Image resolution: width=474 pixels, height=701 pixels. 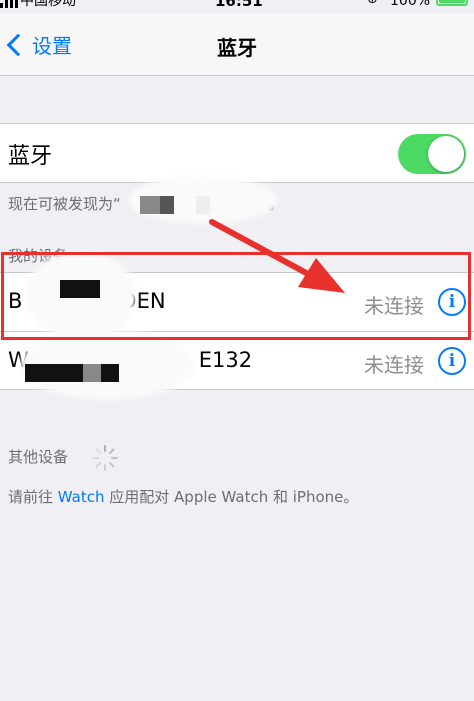 What do you see at coordinates (277, 256) in the screenshot?
I see `annotation-arrow` at bounding box center [277, 256].